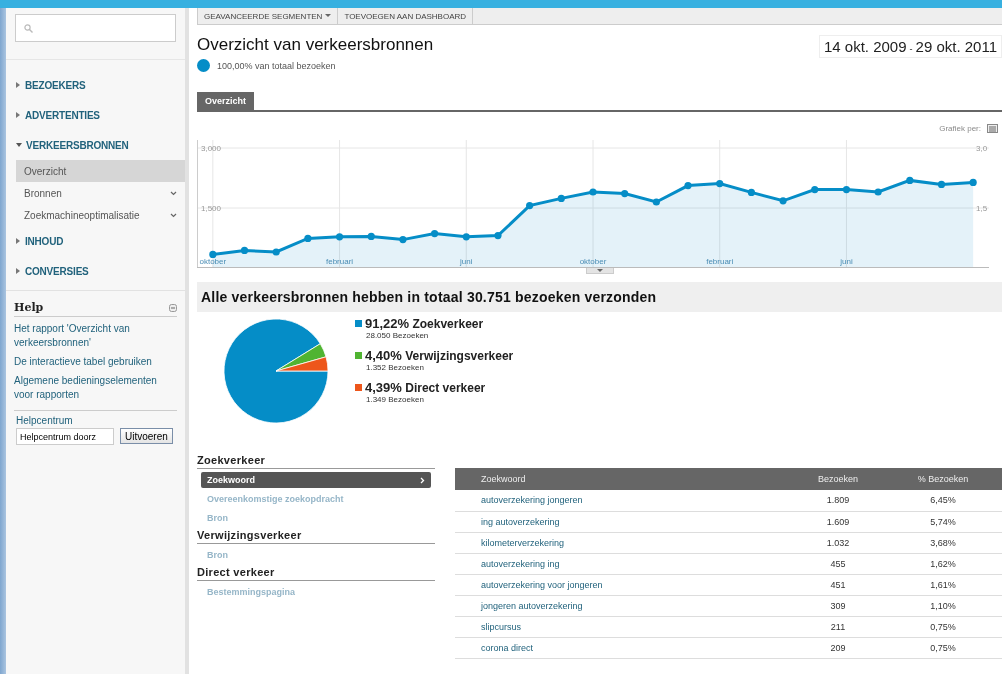 The image size is (1002, 674). What do you see at coordinates (316, 536) in the screenshot?
I see `section-heading: Verwijzingsverkeer` at bounding box center [316, 536].